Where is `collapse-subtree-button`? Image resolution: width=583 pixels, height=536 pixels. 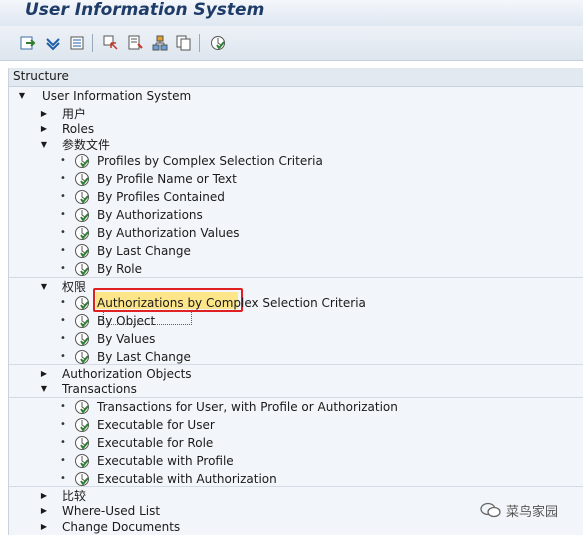
collapse-subtree-button is located at coordinates (77, 43).